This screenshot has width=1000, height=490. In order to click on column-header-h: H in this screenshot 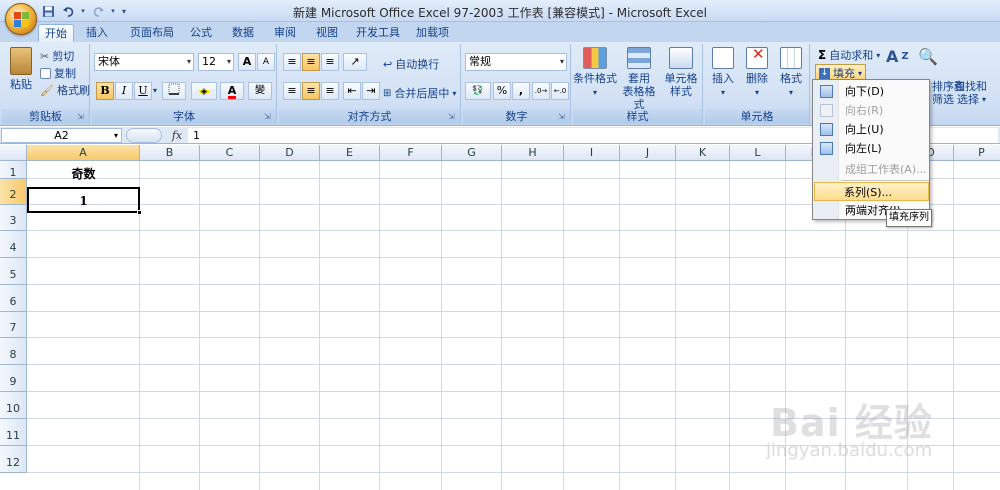, I will do `click(533, 153)`.